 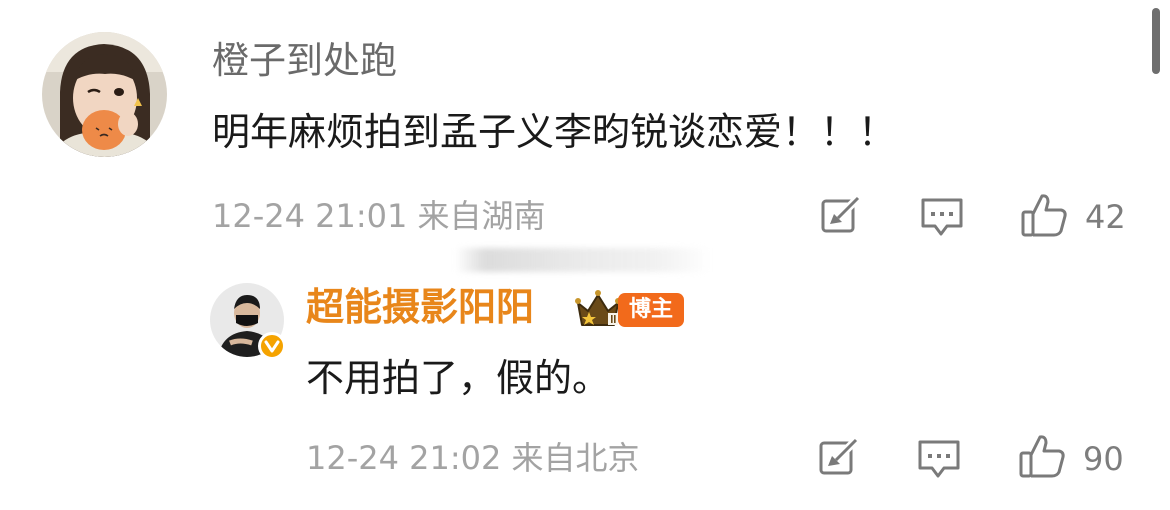 I want to click on avatar, so click(x=104, y=94).